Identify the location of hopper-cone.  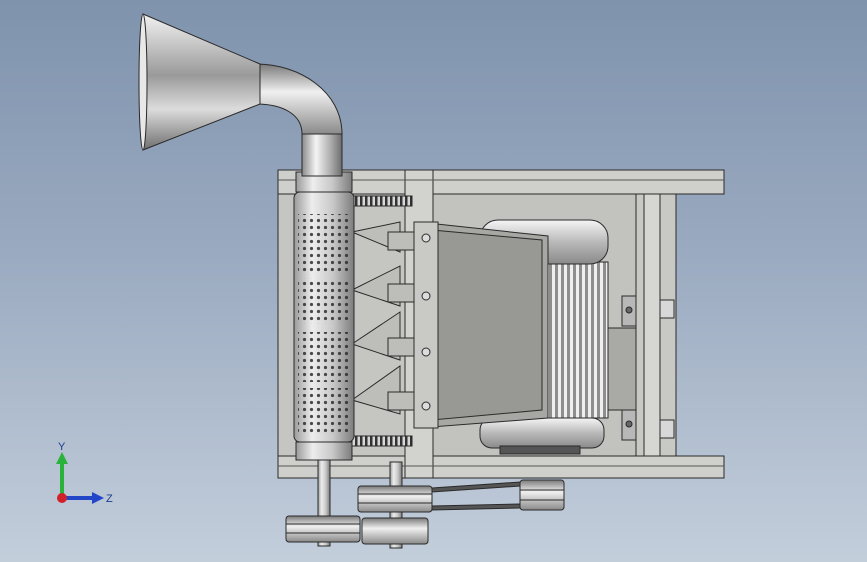
(201, 82).